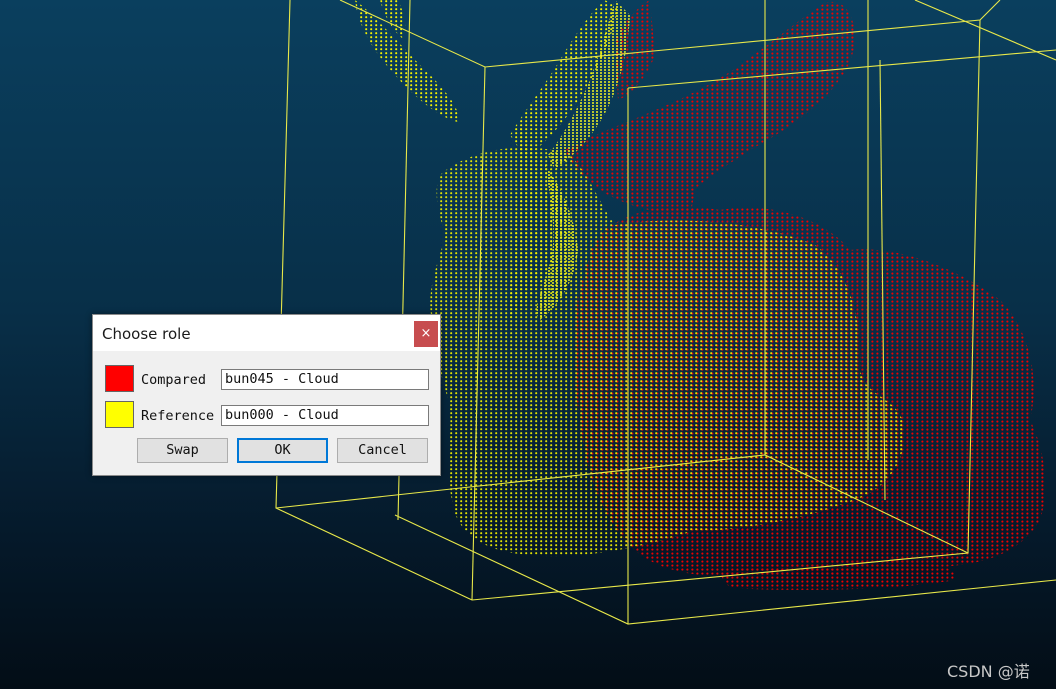 This screenshot has height=689, width=1056. I want to click on swap-button: Swap, so click(182, 450).